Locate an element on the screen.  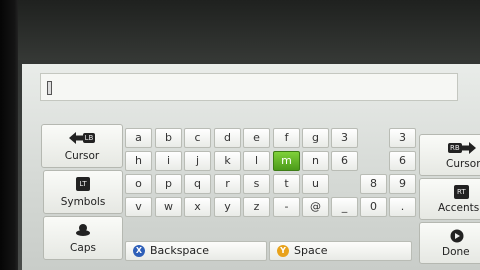
key: - is located at coordinates (286, 207).